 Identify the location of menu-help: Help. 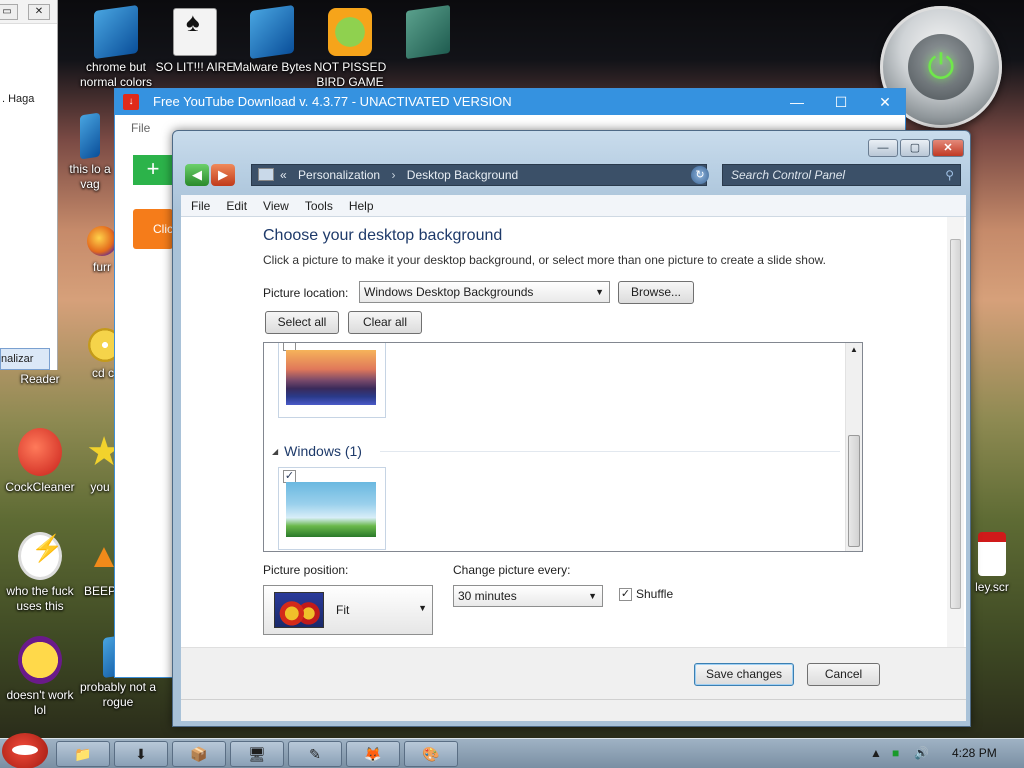
(359, 206).